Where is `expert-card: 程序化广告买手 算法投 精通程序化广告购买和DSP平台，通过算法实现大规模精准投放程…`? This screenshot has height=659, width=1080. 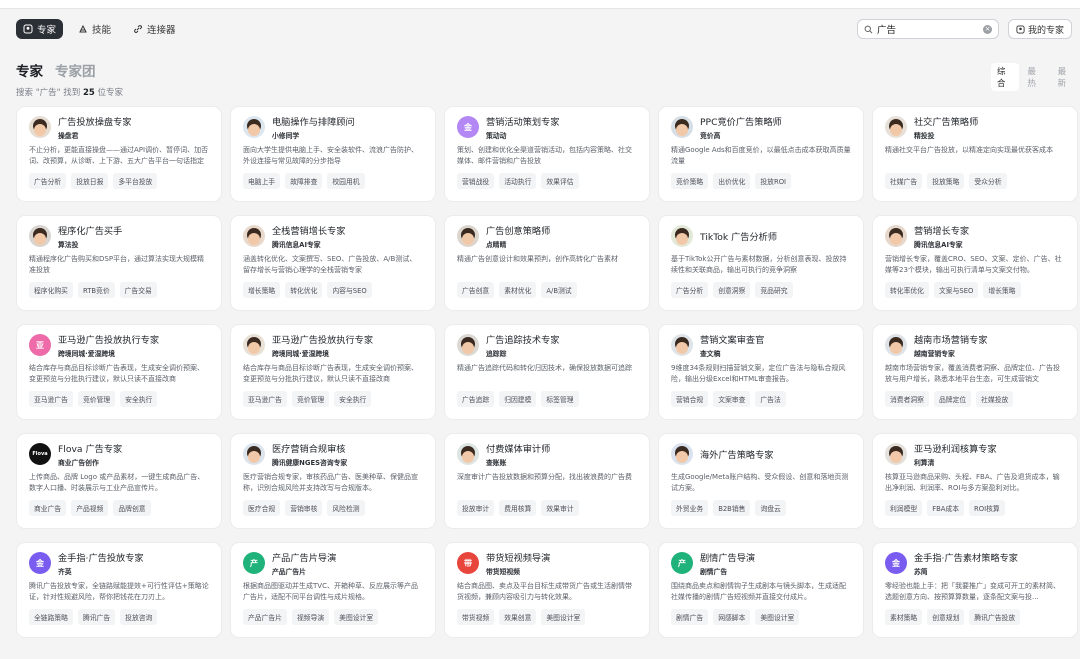
expert-card: 程序化广告买手 算法投 精通程序化广告购买和DSP平台，通过算法实现大规模精准投放程… is located at coordinates (119, 263).